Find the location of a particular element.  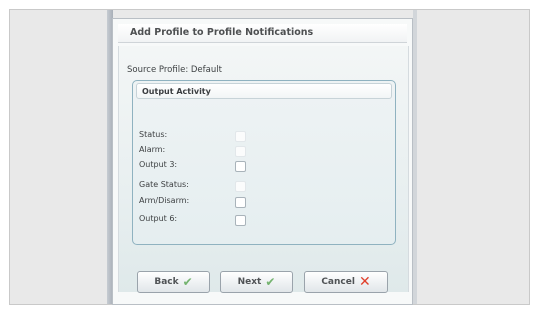

status-label: Status: is located at coordinates (153, 134).